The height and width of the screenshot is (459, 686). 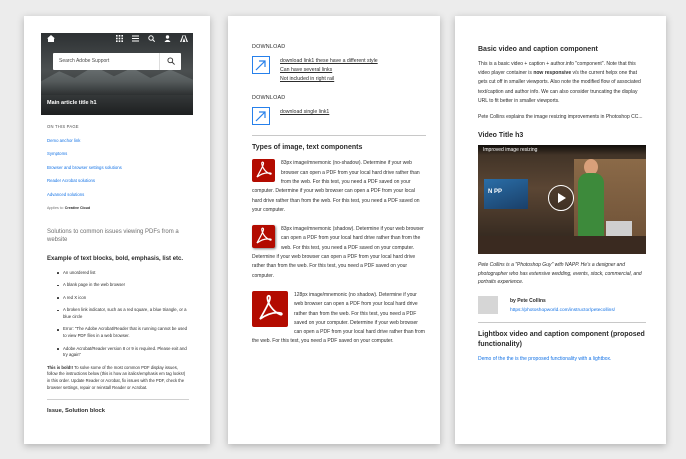 What do you see at coordinates (118, 180) in the screenshot?
I see `toc-link-reader-solutions: Reader Acrobat solutions` at bounding box center [118, 180].